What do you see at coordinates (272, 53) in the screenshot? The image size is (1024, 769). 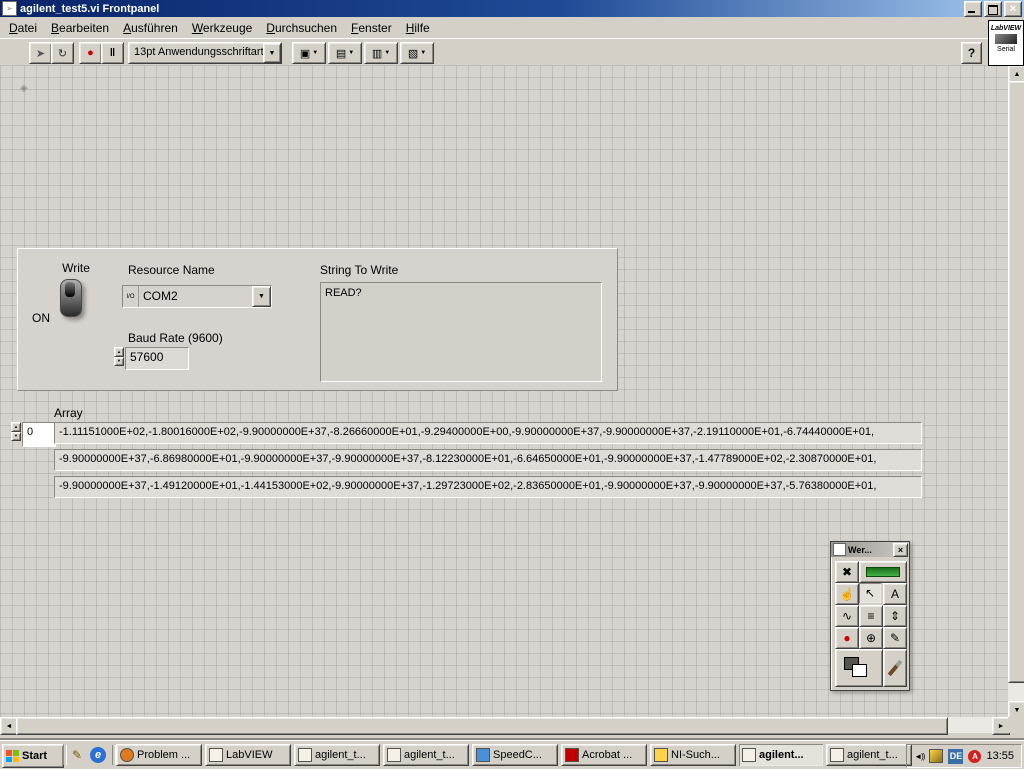 I see `font-selector-arrow-button: ▼` at bounding box center [272, 53].